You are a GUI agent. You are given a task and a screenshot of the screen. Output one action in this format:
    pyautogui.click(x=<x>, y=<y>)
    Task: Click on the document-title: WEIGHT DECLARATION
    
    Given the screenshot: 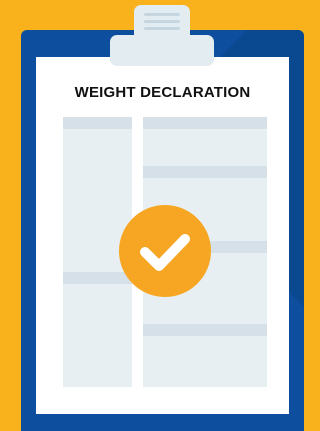 What is the action you would take?
    pyautogui.click(x=162, y=92)
    